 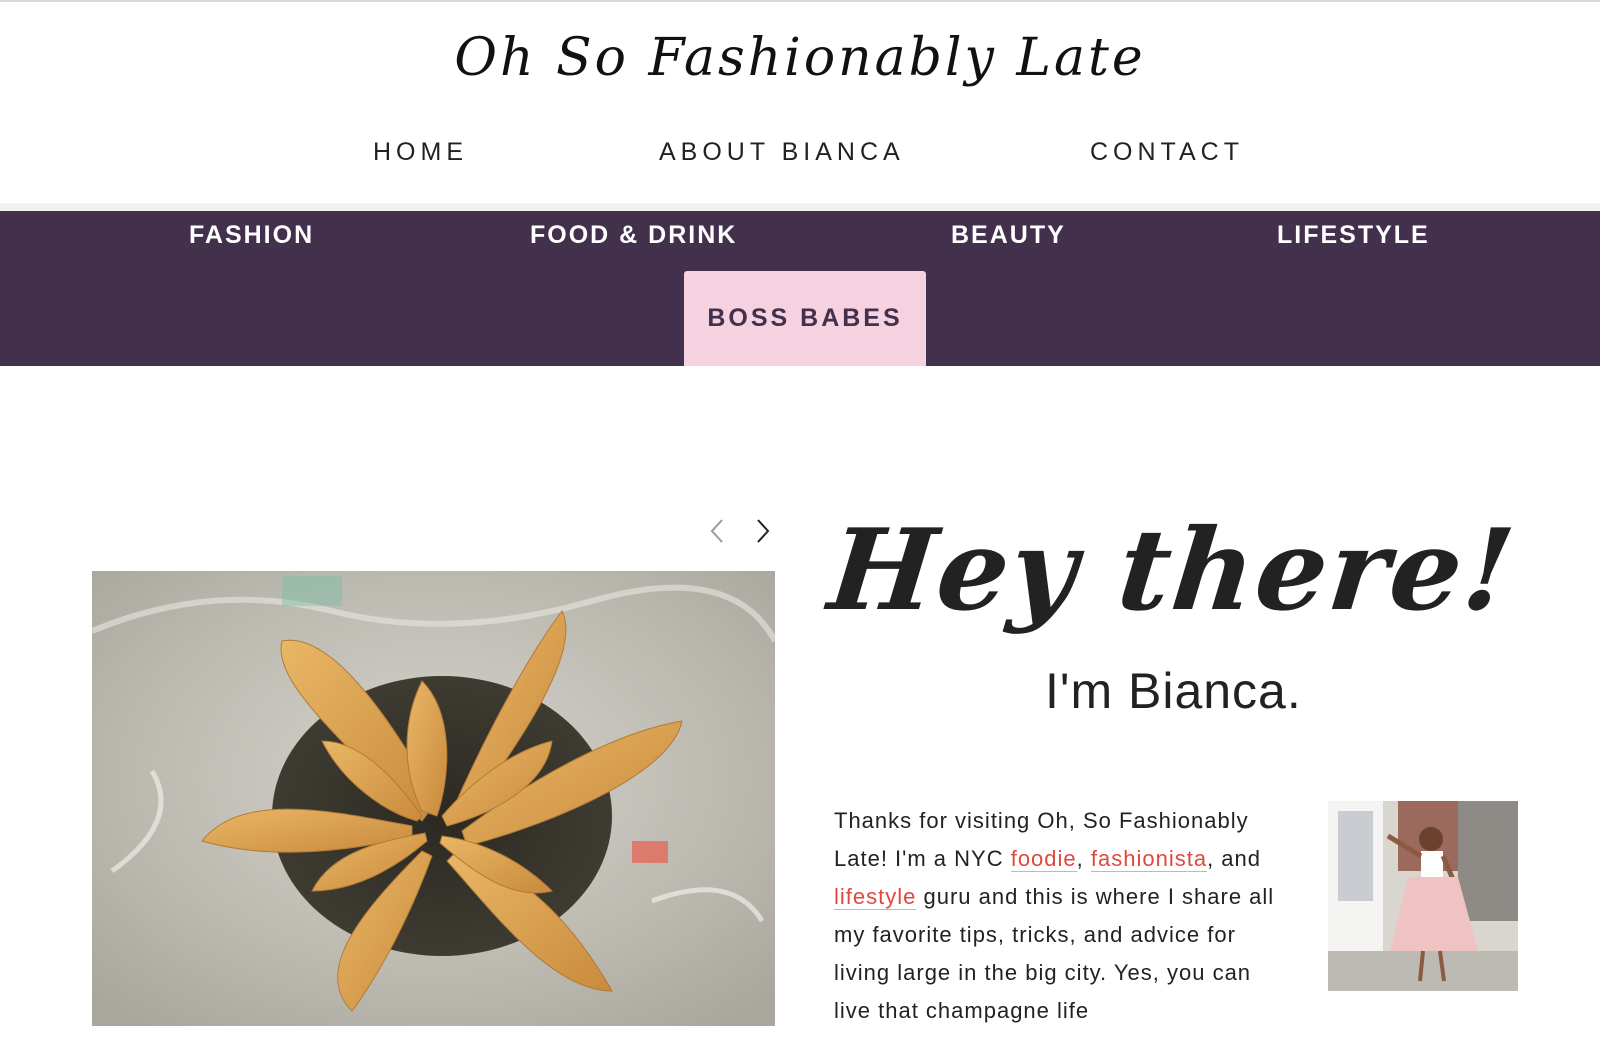 What do you see at coordinates (805, 318) in the screenshot?
I see `category-boss-babes: BOSS BABES` at bounding box center [805, 318].